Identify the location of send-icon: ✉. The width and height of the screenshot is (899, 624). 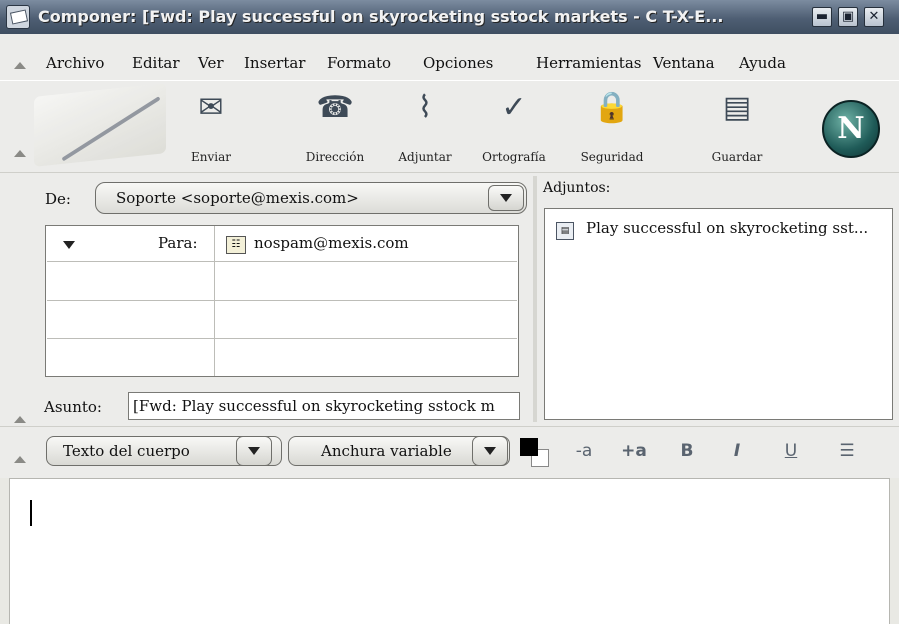
(211, 107).